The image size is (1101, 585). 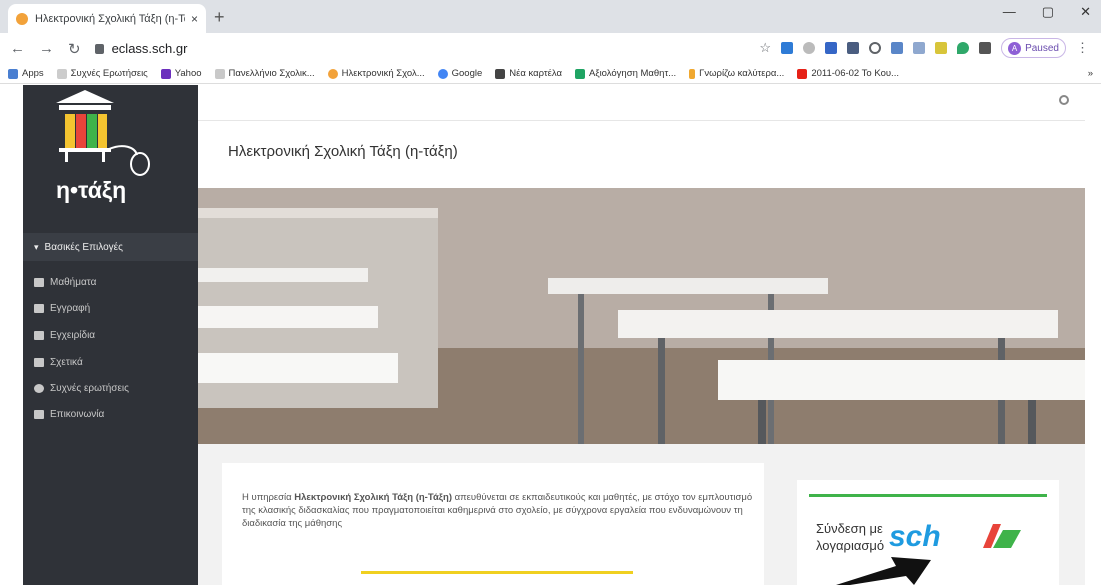 I want to click on lock-icon, so click(x=99, y=48).